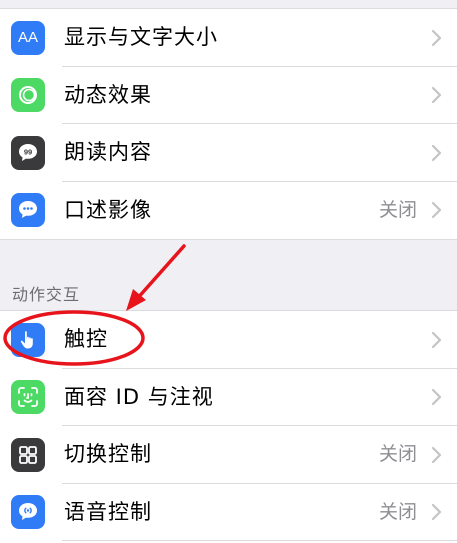  I want to click on text-size-icon-glyph: AA, so click(27, 38).